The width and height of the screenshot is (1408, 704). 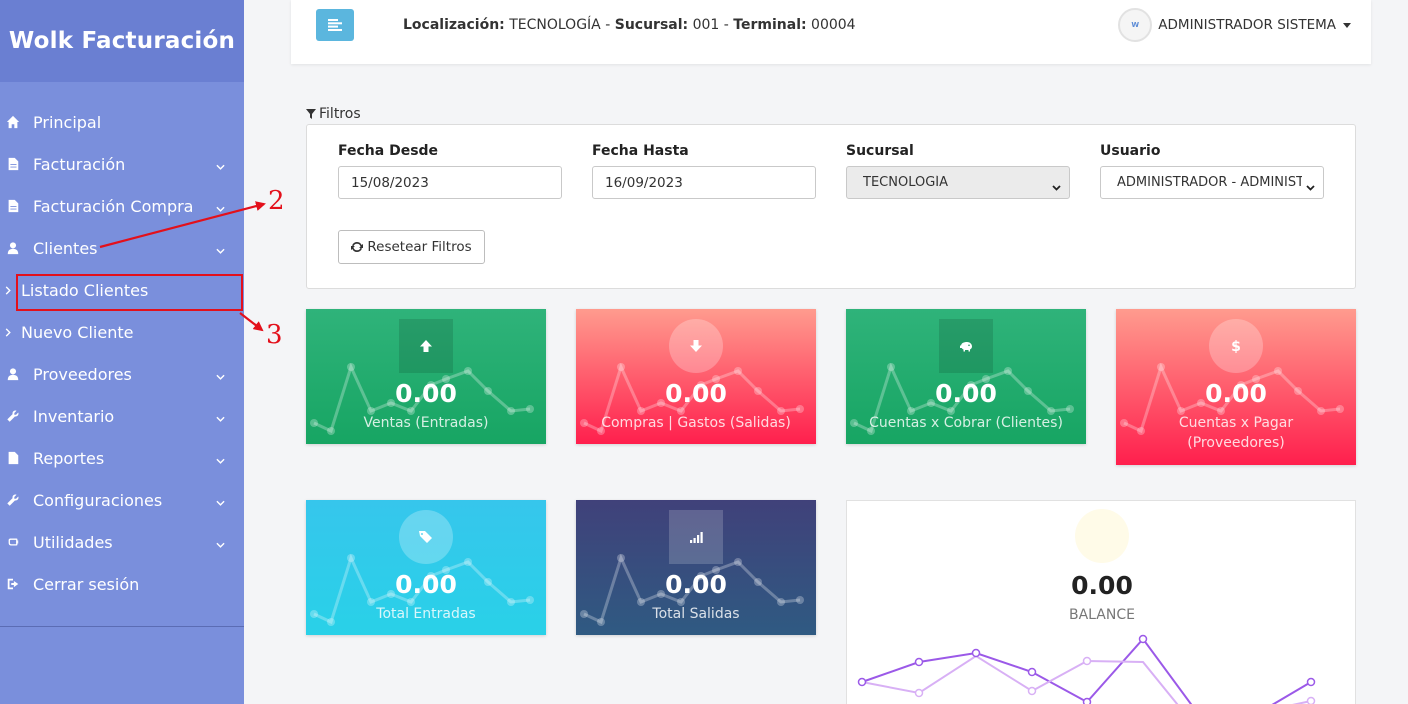 I want to click on branch-select: TECNOLOGÍA, so click(x=958, y=182).